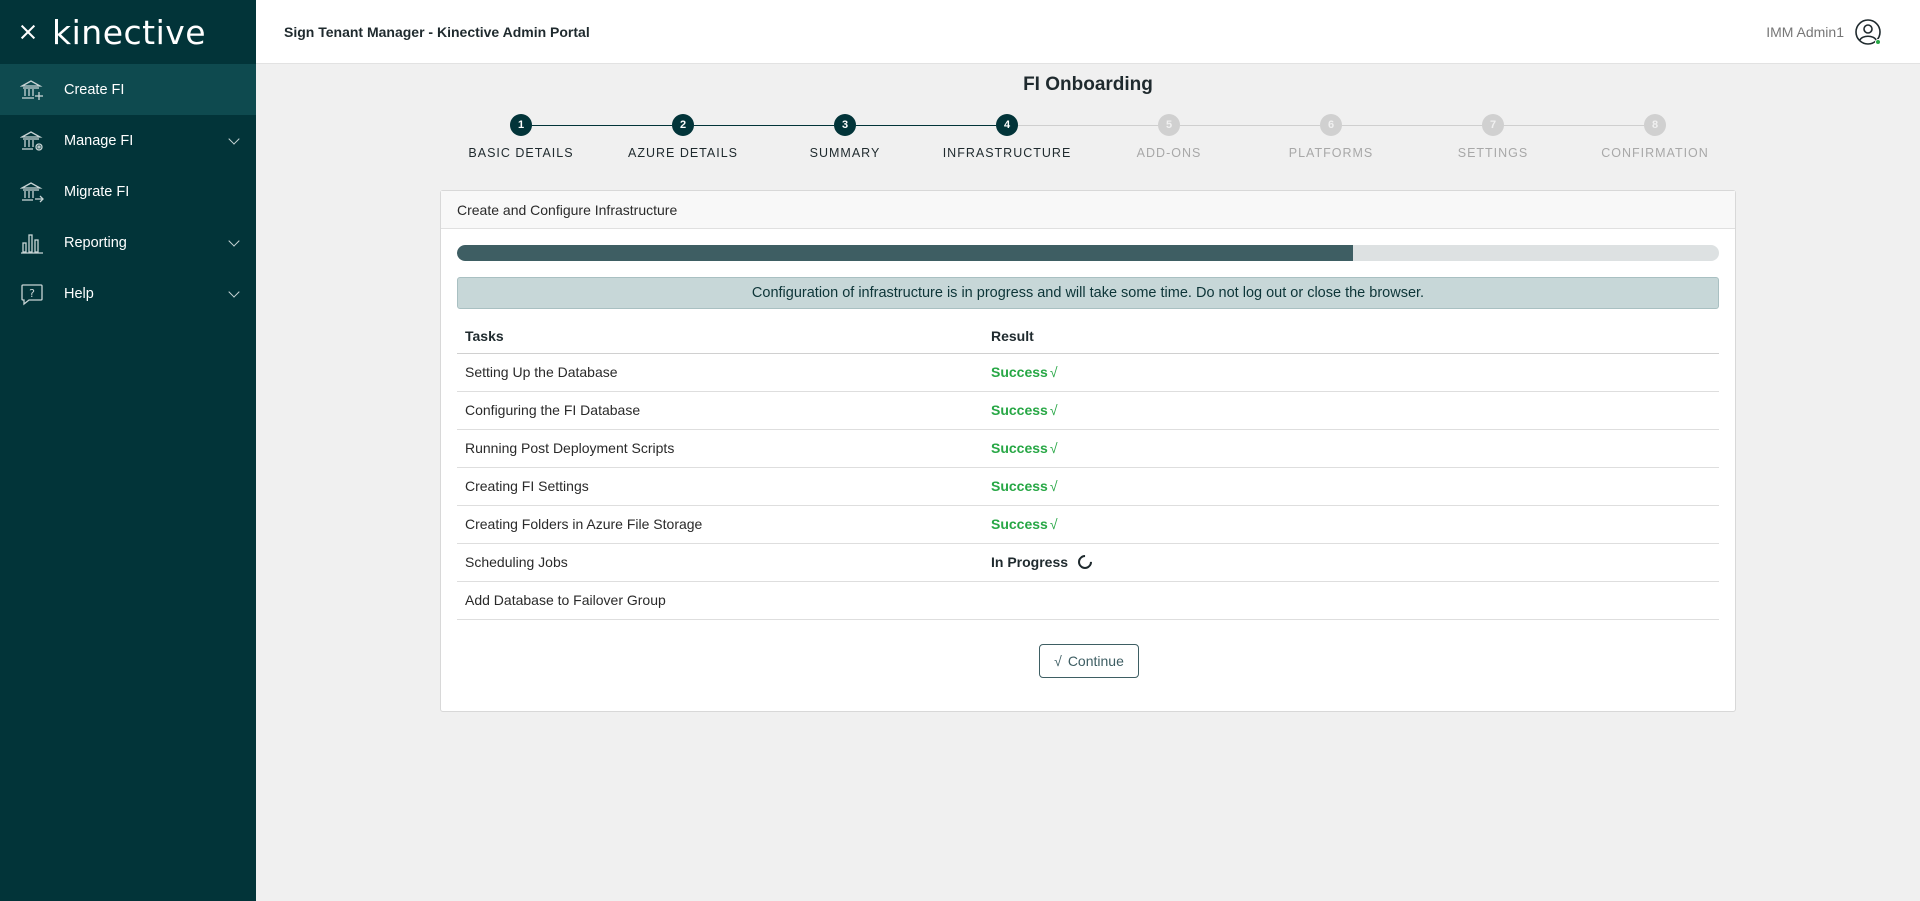 The width and height of the screenshot is (1920, 901). I want to click on card-title: Create and Configure Infrastructure, so click(1088, 210).